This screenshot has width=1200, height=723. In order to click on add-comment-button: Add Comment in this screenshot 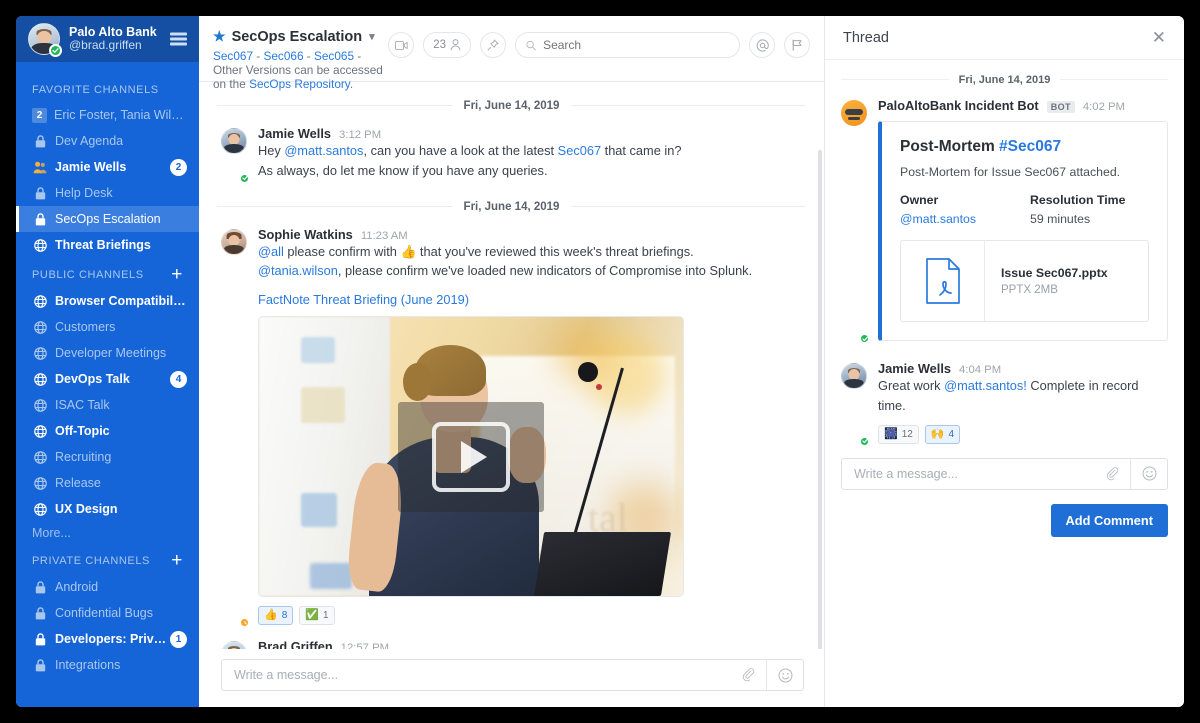, I will do `click(1109, 520)`.